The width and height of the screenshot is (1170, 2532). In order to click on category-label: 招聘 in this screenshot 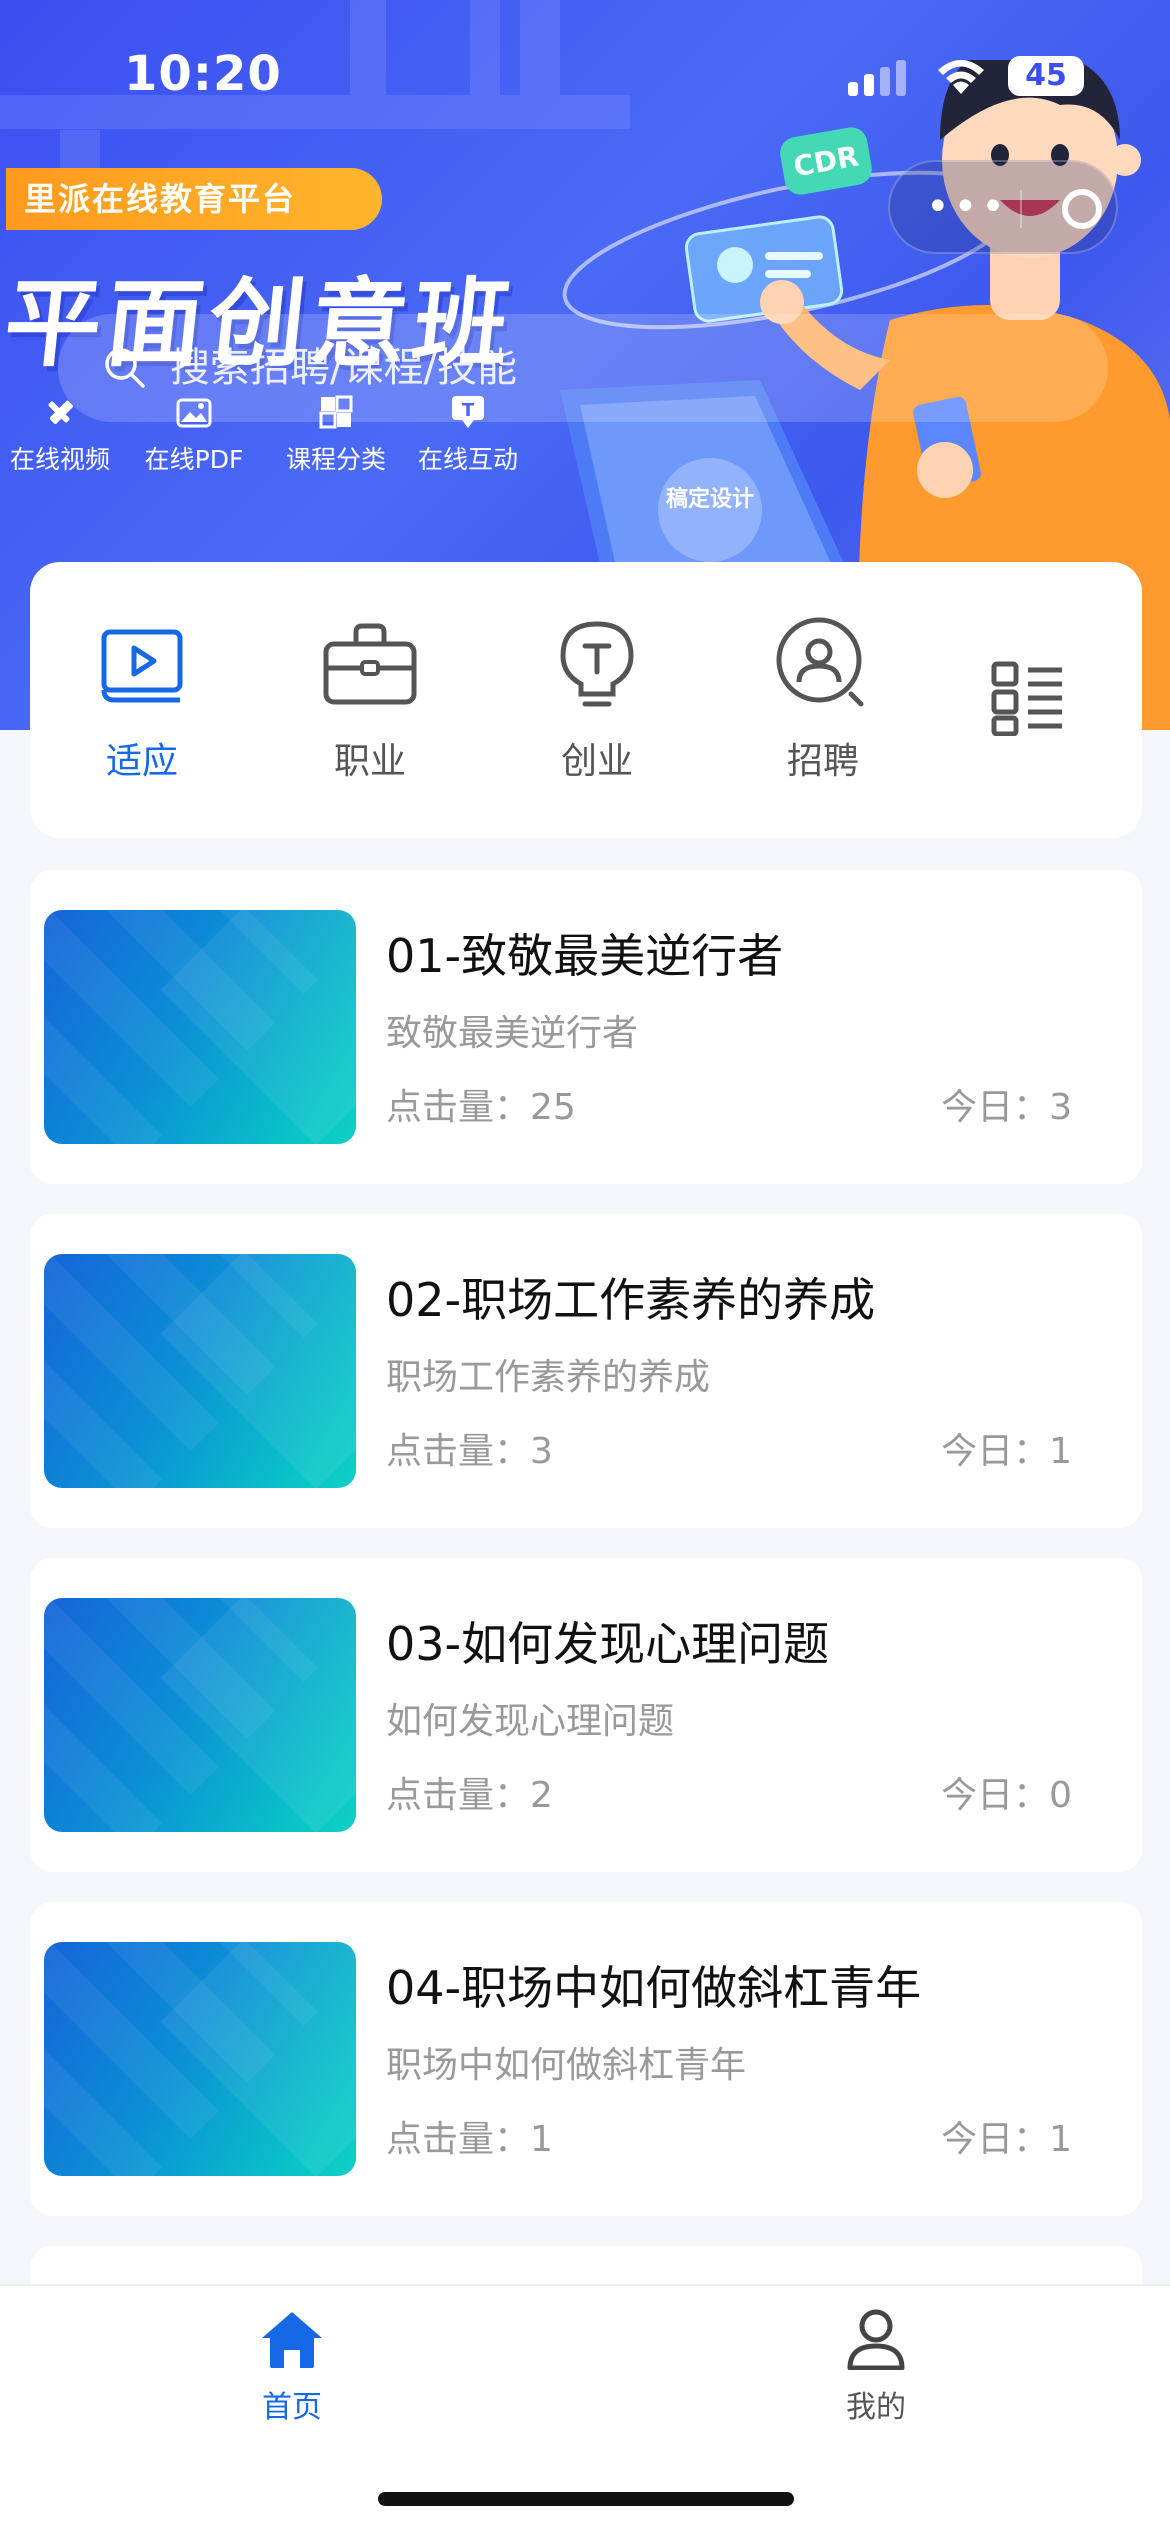, I will do `click(822, 761)`.